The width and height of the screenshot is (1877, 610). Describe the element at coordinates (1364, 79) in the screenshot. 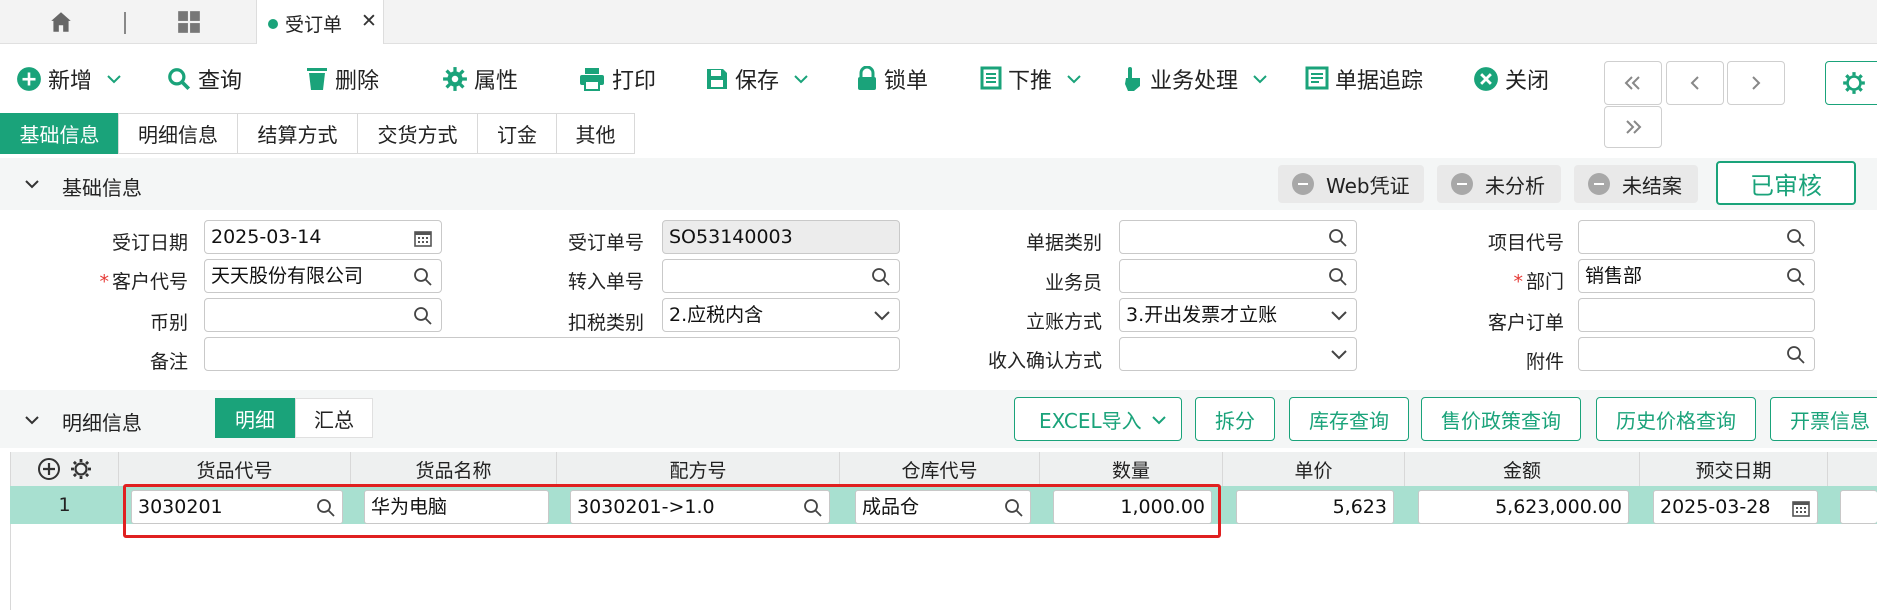

I see `trace-button: 单据追踪` at that location.